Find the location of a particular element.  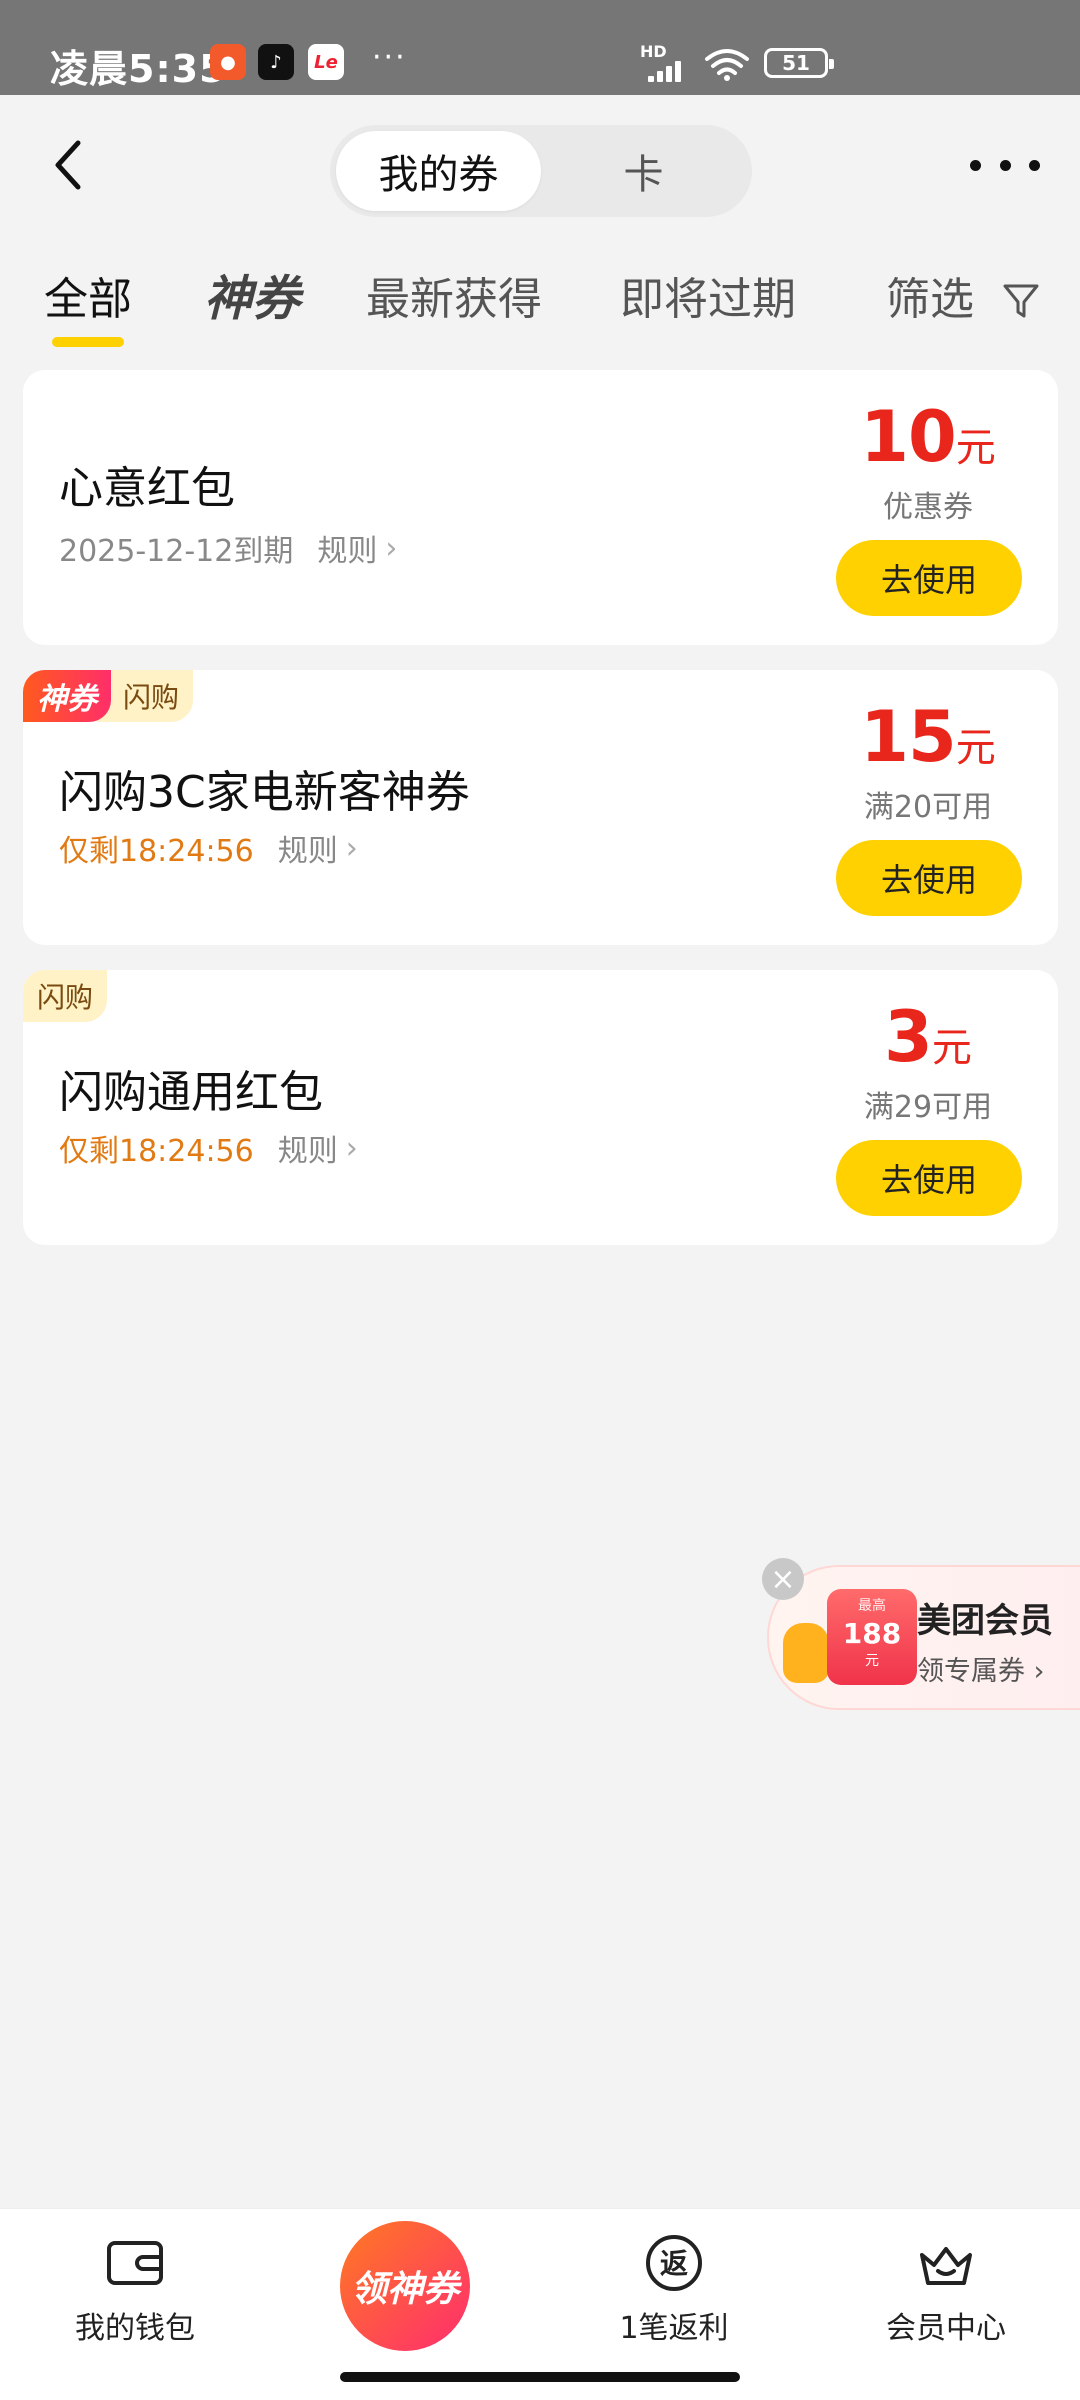

tab-filter-label: 筛选 is located at coordinates (930, 299).